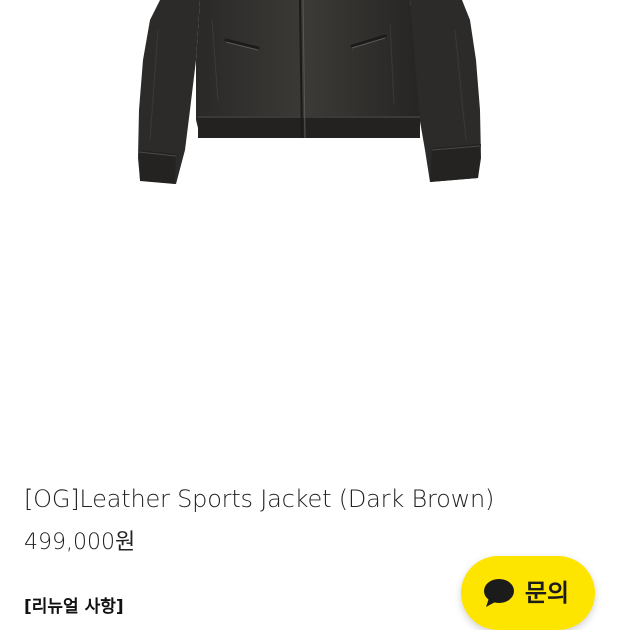 The height and width of the screenshot is (630, 620). Describe the element at coordinates (499, 593) in the screenshot. I see `speech-bubble-icon` at that location.